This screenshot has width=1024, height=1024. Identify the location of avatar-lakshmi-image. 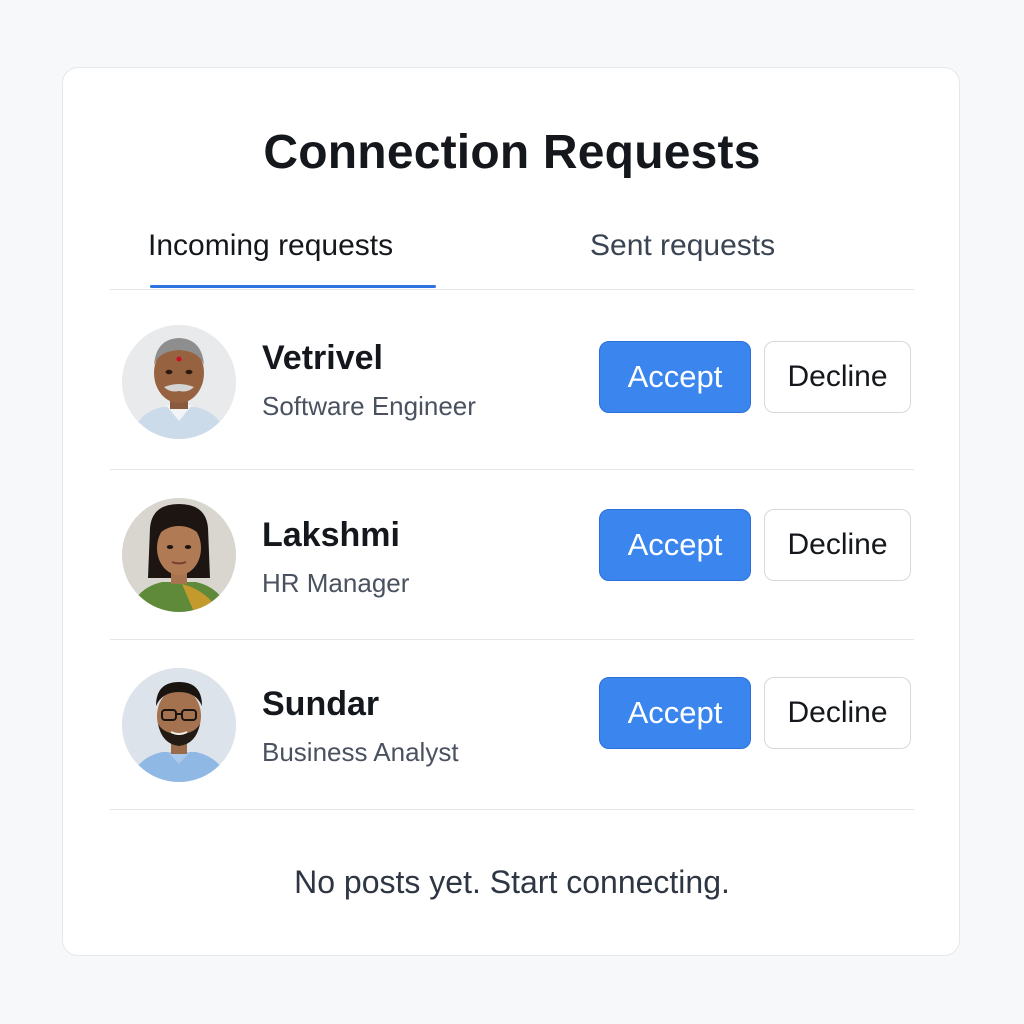
(179, 555).